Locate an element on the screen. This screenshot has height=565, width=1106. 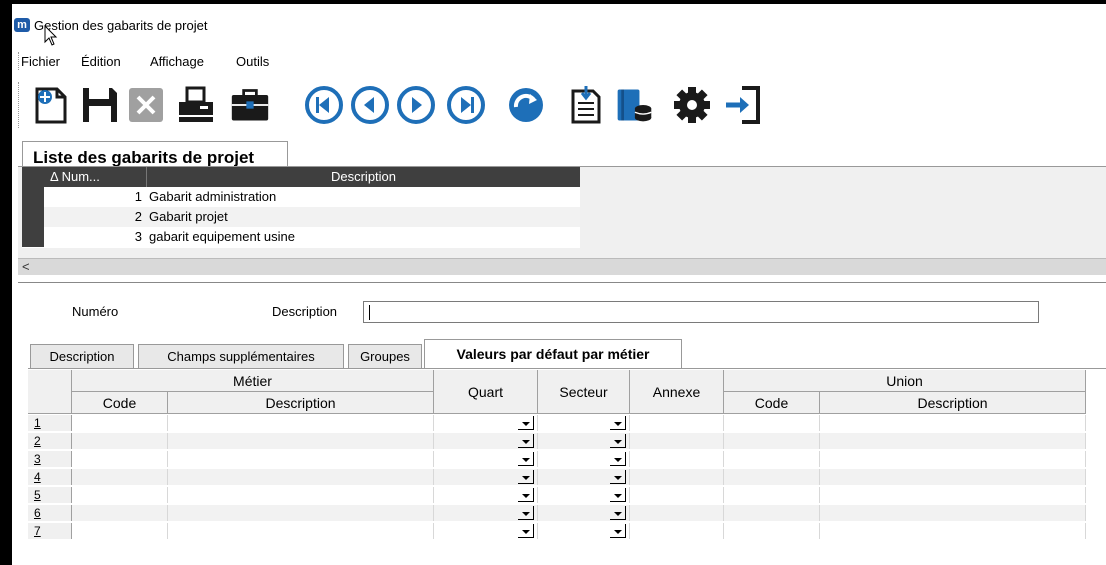
description-input is located at coordinates (701, 312).